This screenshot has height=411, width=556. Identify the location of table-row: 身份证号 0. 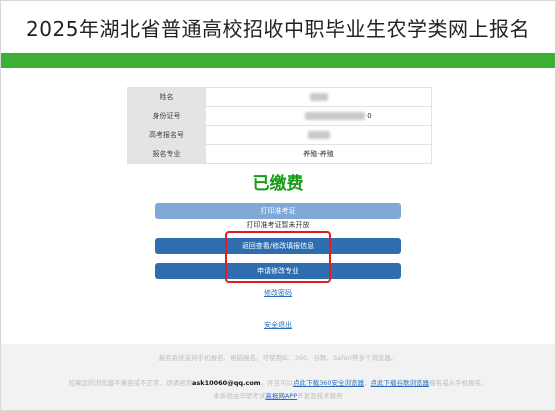
(279, 116).